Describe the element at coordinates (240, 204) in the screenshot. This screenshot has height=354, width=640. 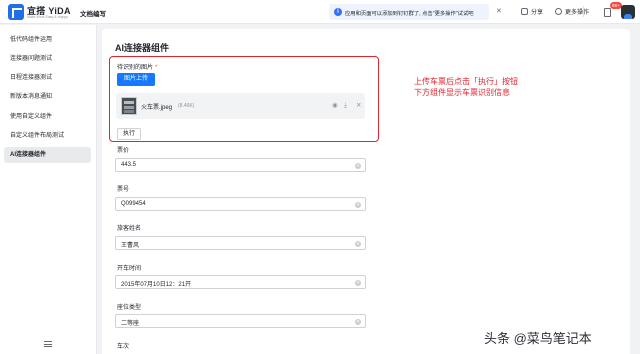
I see `ticket-number-input: Q099454 ✕` at that location.